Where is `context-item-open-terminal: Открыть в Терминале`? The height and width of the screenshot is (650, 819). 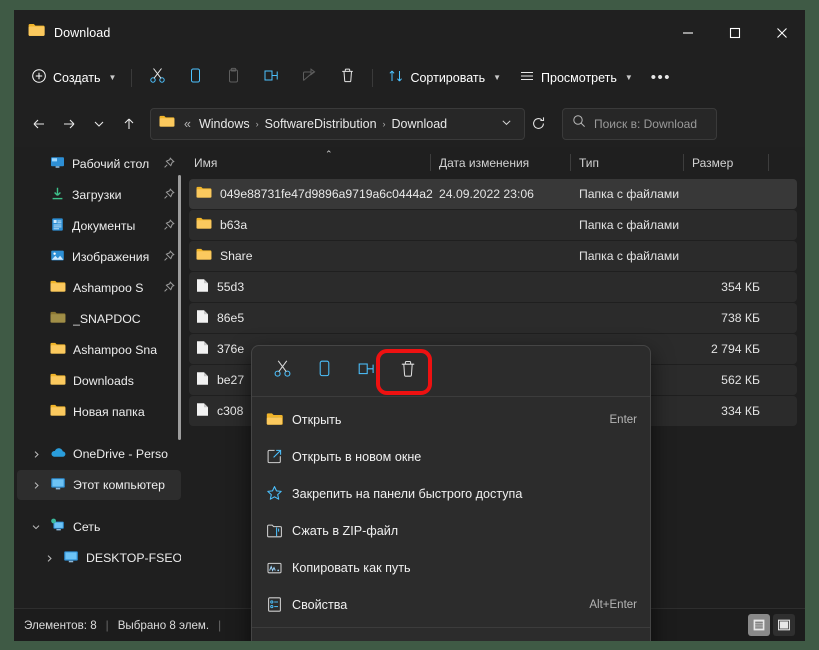
context-item-open-terminal: Открыть в Терминале is located at coordinates (451, 636).